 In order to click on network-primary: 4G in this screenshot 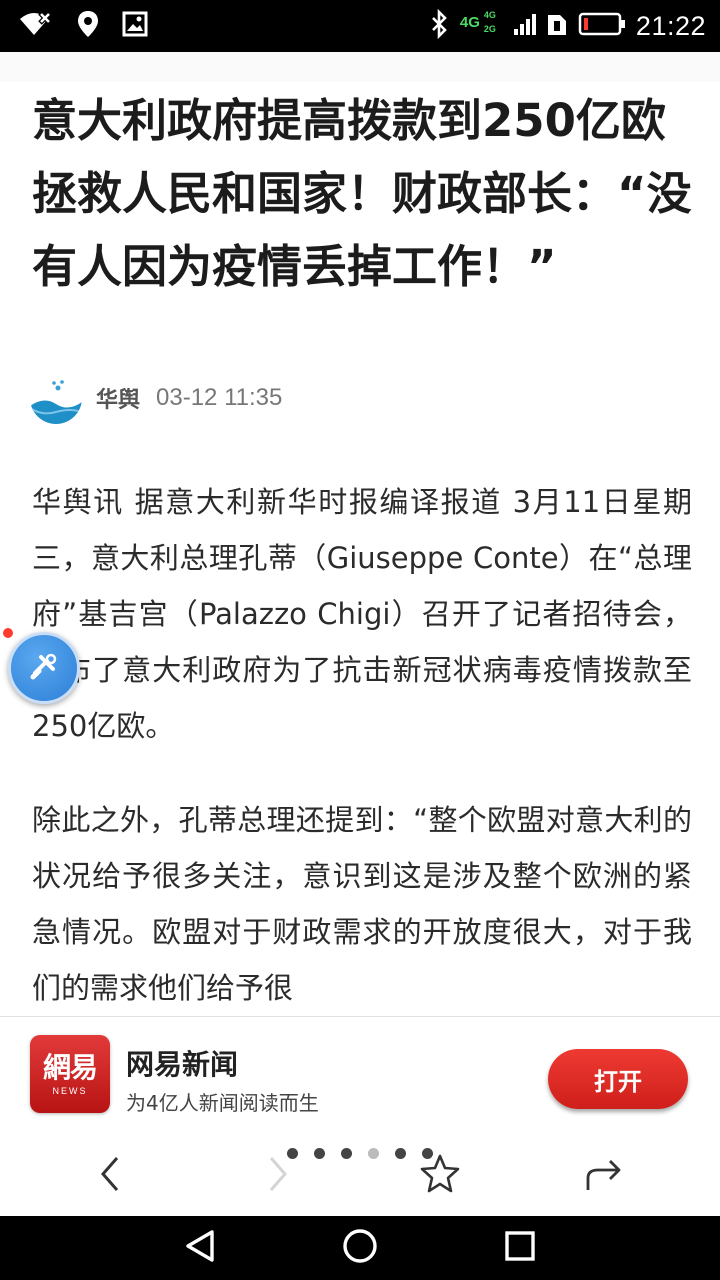, I will do `click(469, 22)`.